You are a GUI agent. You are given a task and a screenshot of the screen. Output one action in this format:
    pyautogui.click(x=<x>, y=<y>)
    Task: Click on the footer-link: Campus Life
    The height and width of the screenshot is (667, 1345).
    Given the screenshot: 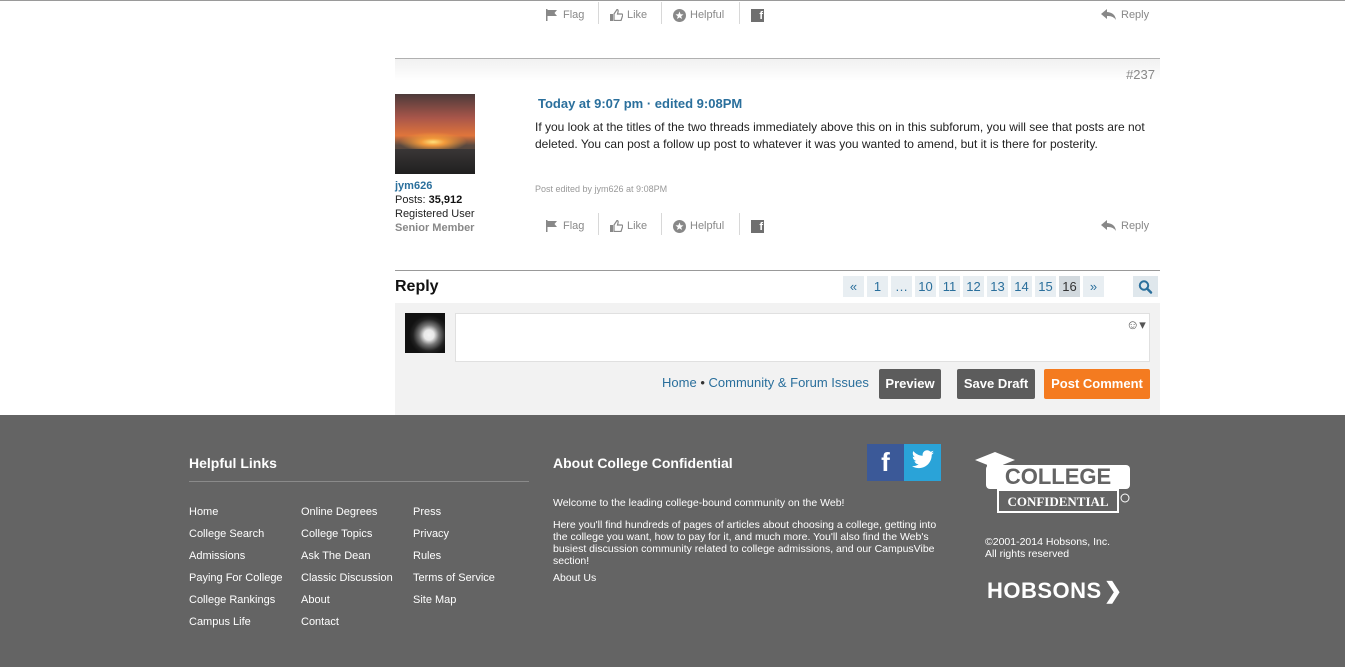 What is the action you would take?
    pyautogui.click(x=236, y=622)
    